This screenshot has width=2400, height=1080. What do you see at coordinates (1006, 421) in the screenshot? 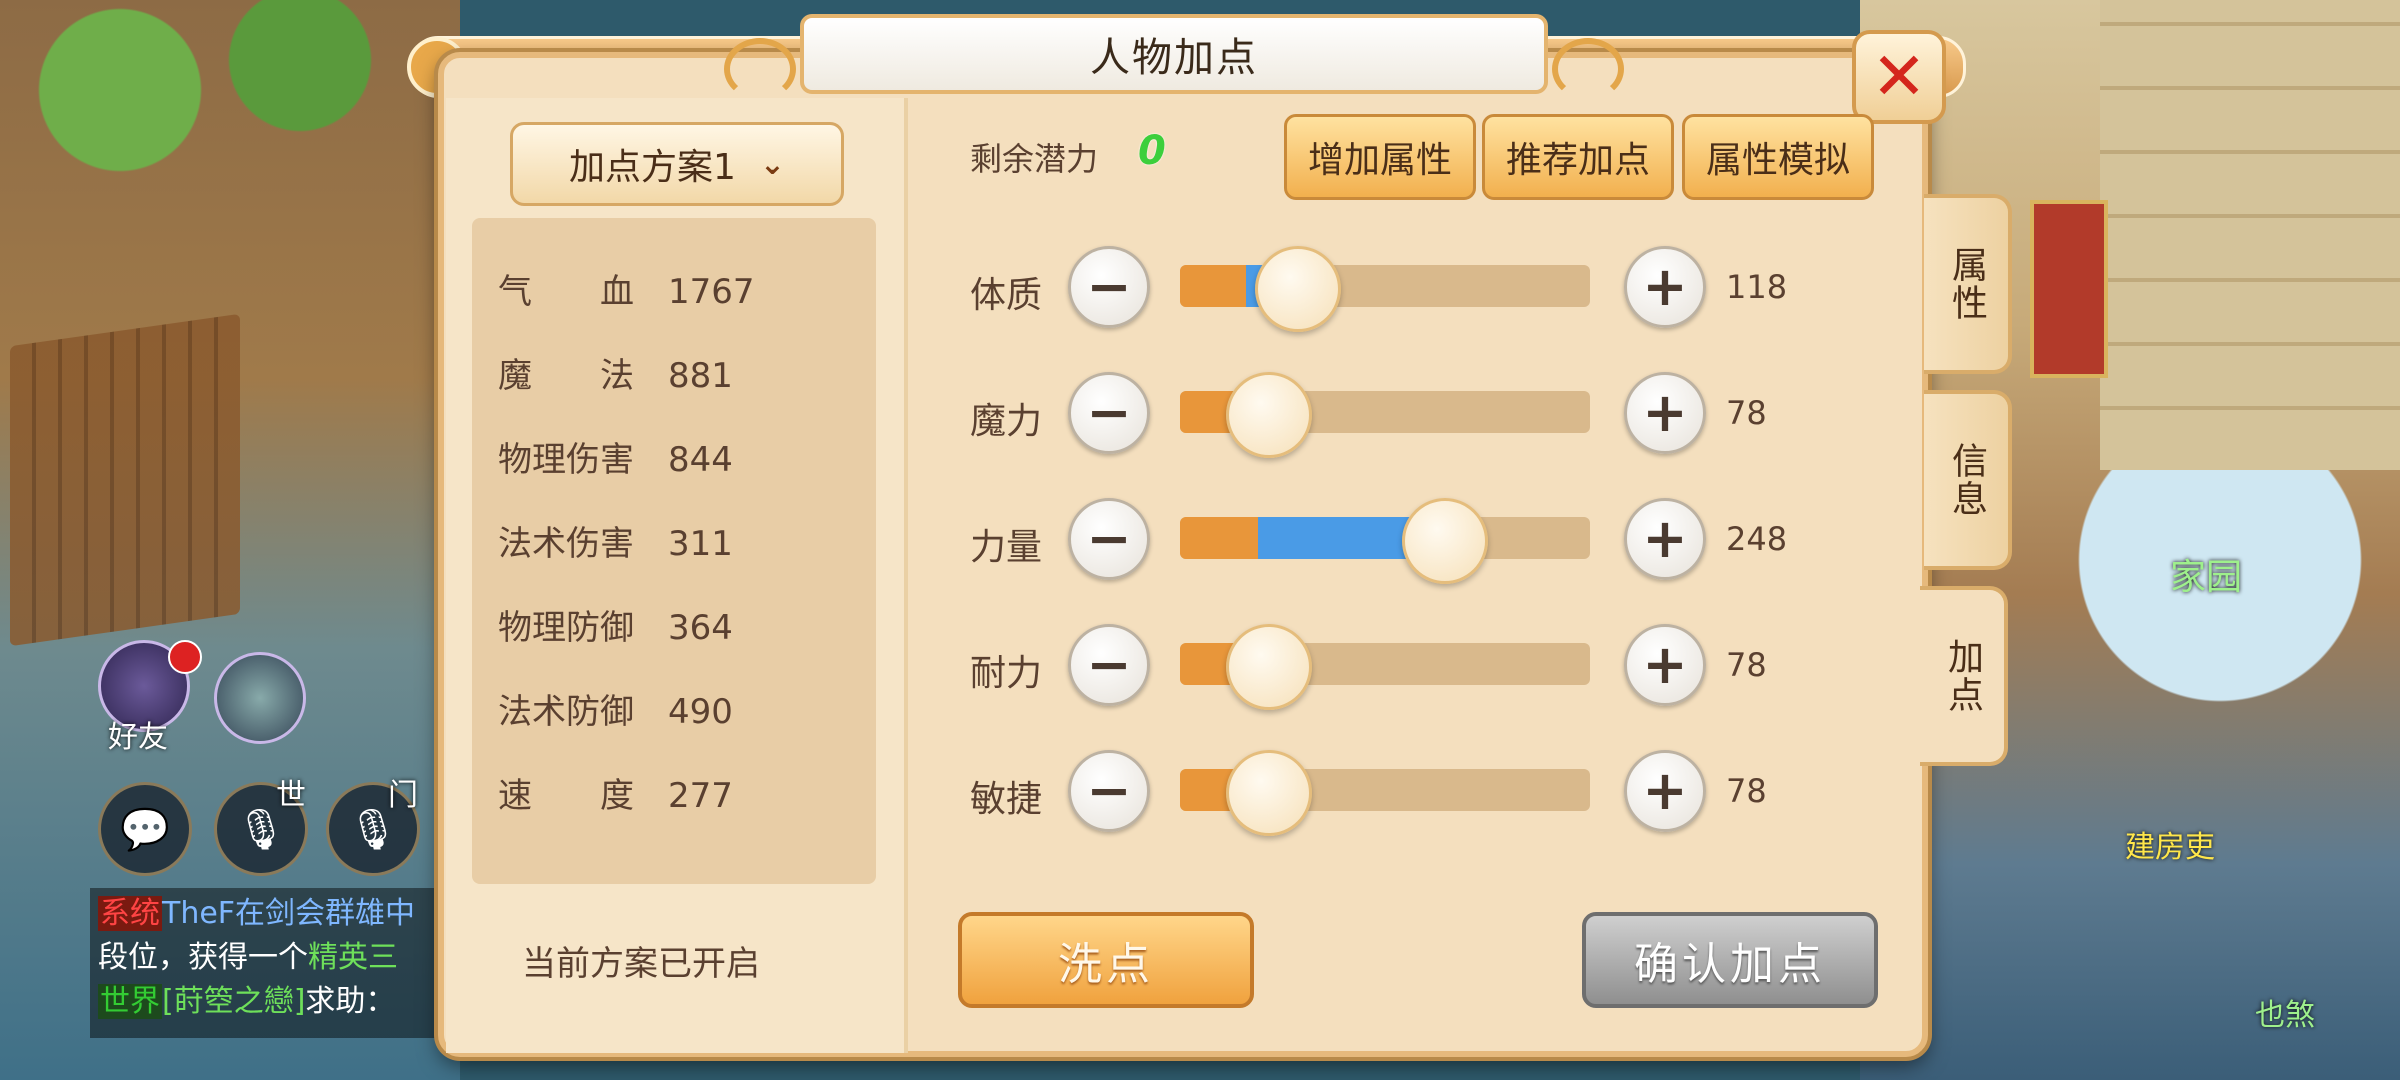
I see `attr-label-magic: 魔力` at bounding box center [1006, 421].